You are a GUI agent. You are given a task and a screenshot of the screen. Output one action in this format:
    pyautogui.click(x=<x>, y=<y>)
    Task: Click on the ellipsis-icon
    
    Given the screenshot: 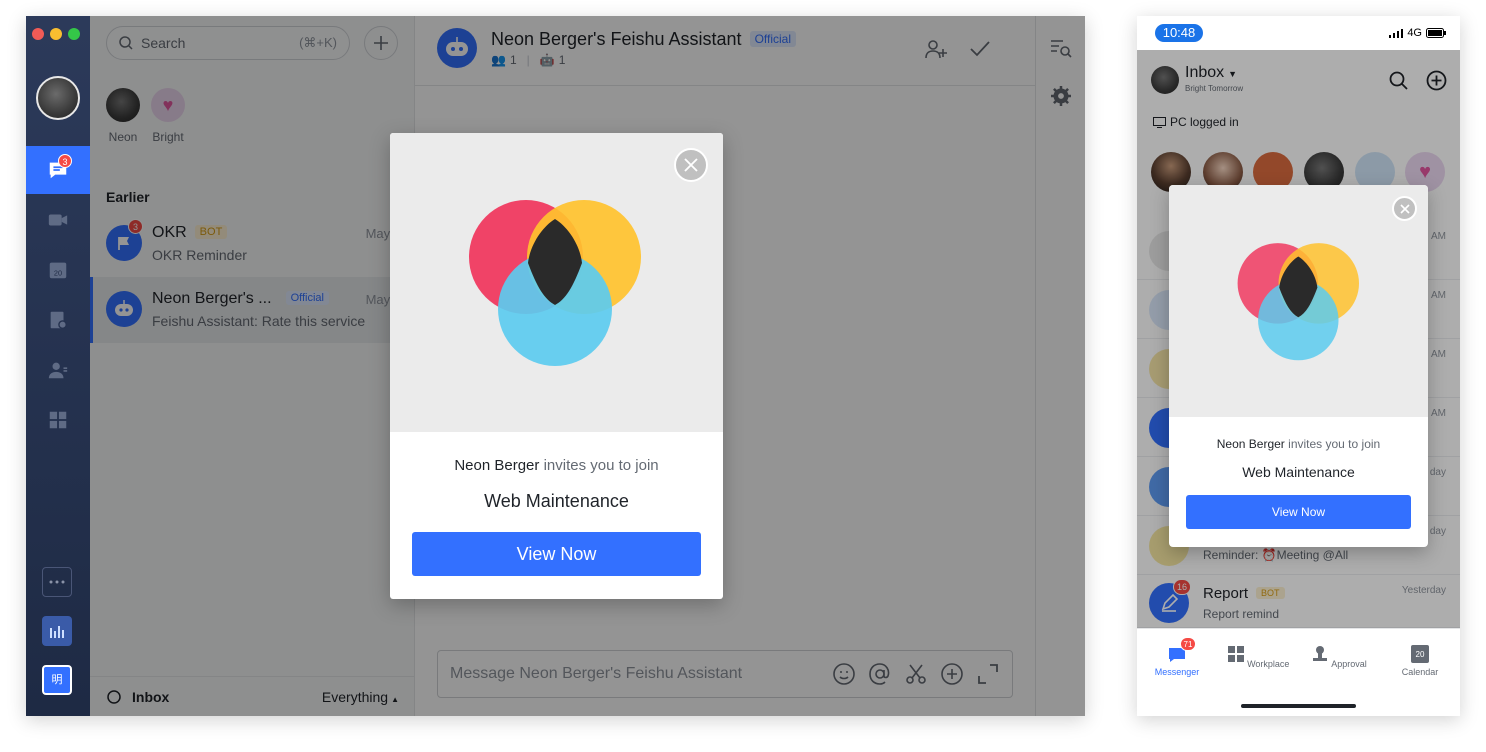 What is the action you would take?
    pyautogui.click(x=57, y=582)
    